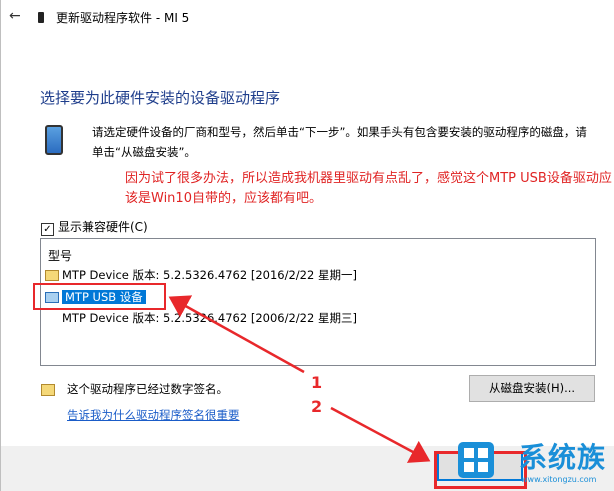 This screenshot has width=614, height=491. I want to click on callout-number-1: 1, so click(317, 382).